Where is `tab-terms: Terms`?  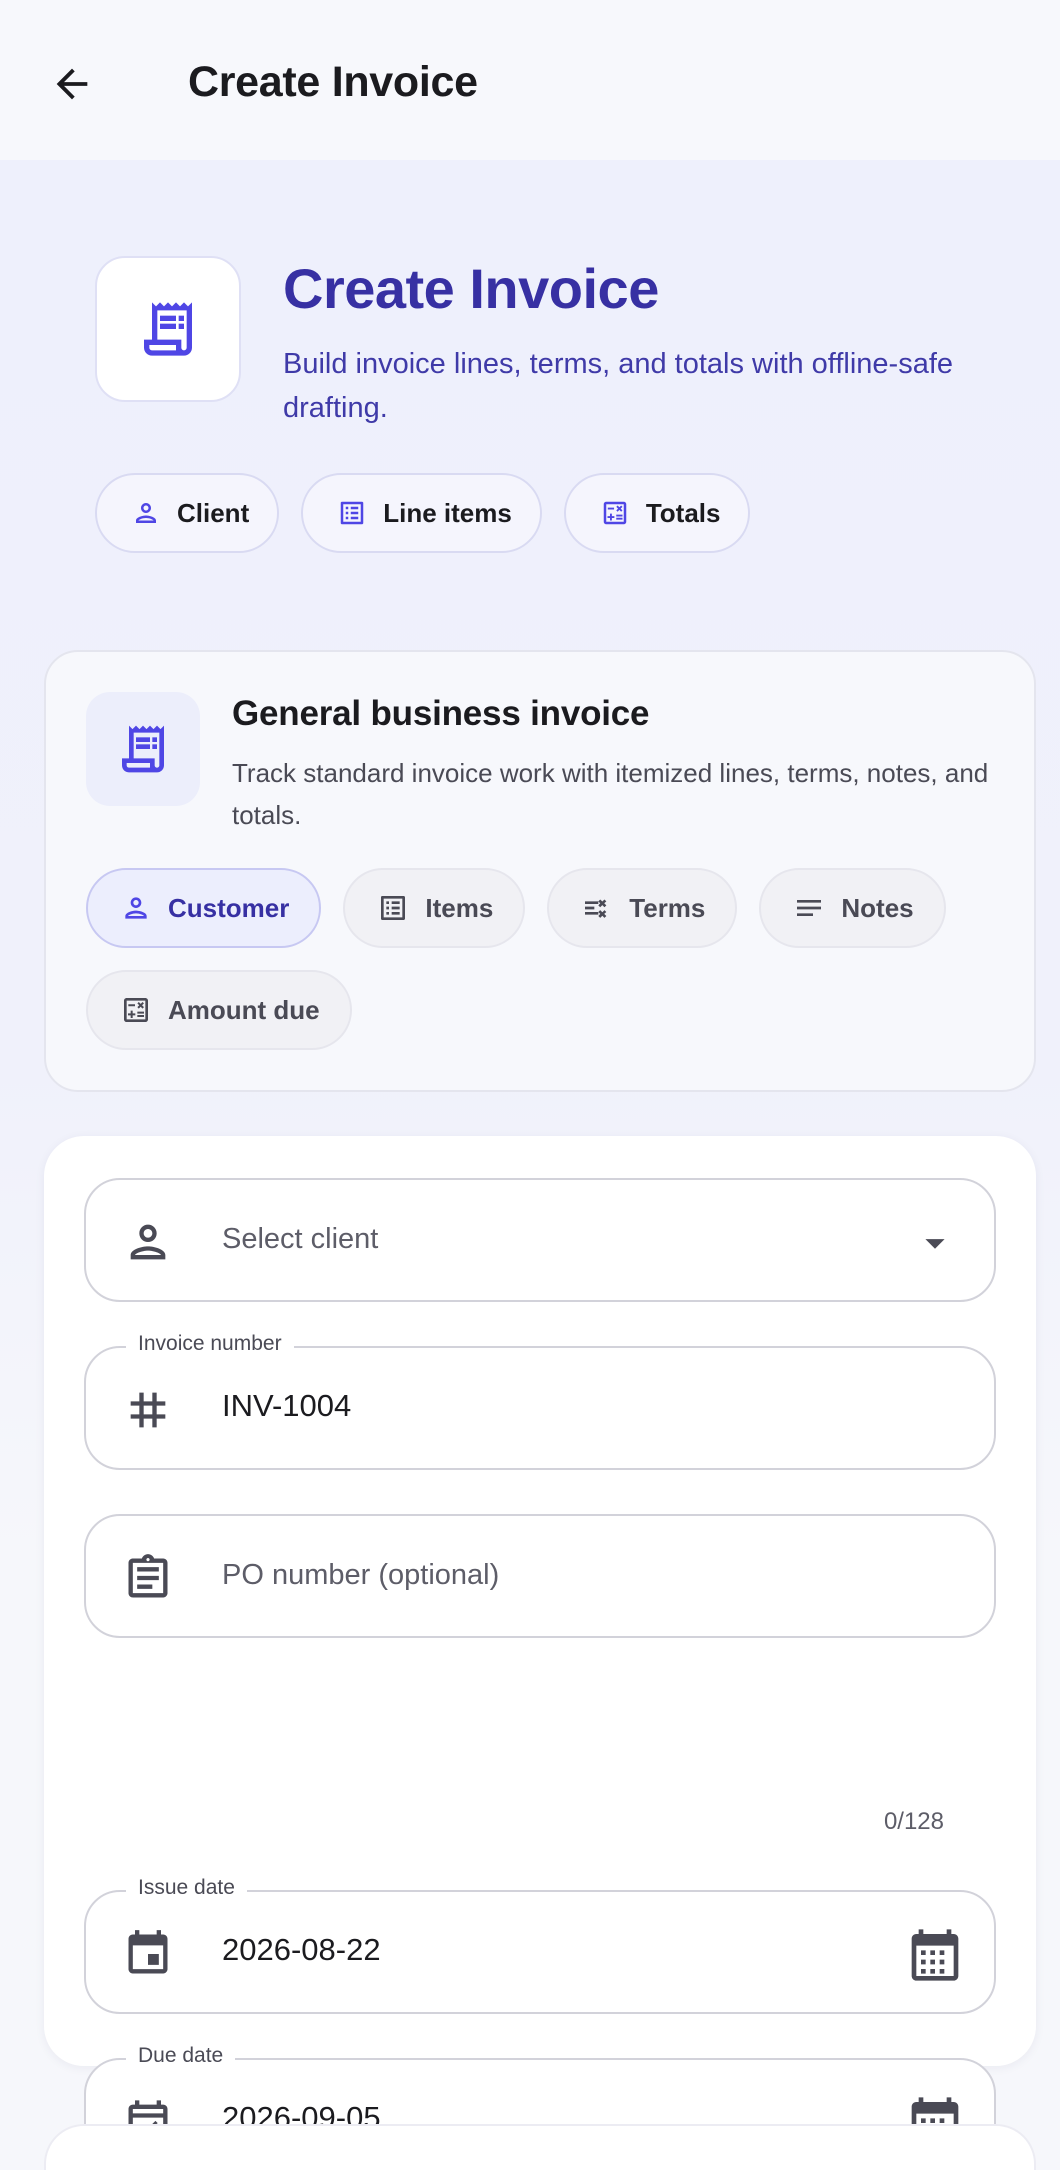
tab-terms: Terms is located at coordinates (642, 908).